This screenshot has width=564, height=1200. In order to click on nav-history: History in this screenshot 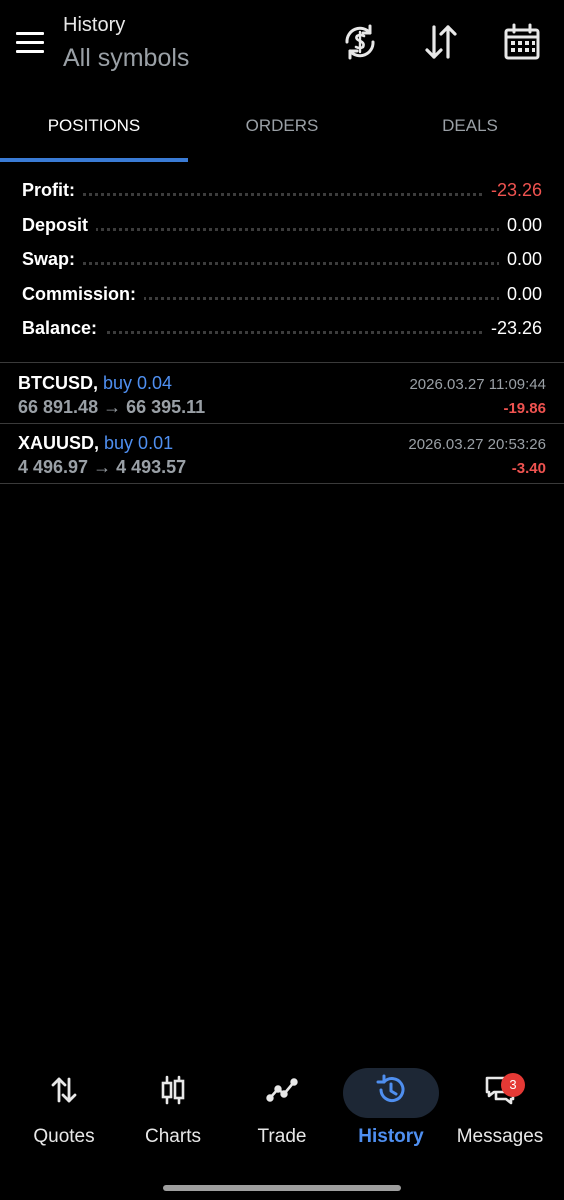, I will do `click(391, 1110)`.